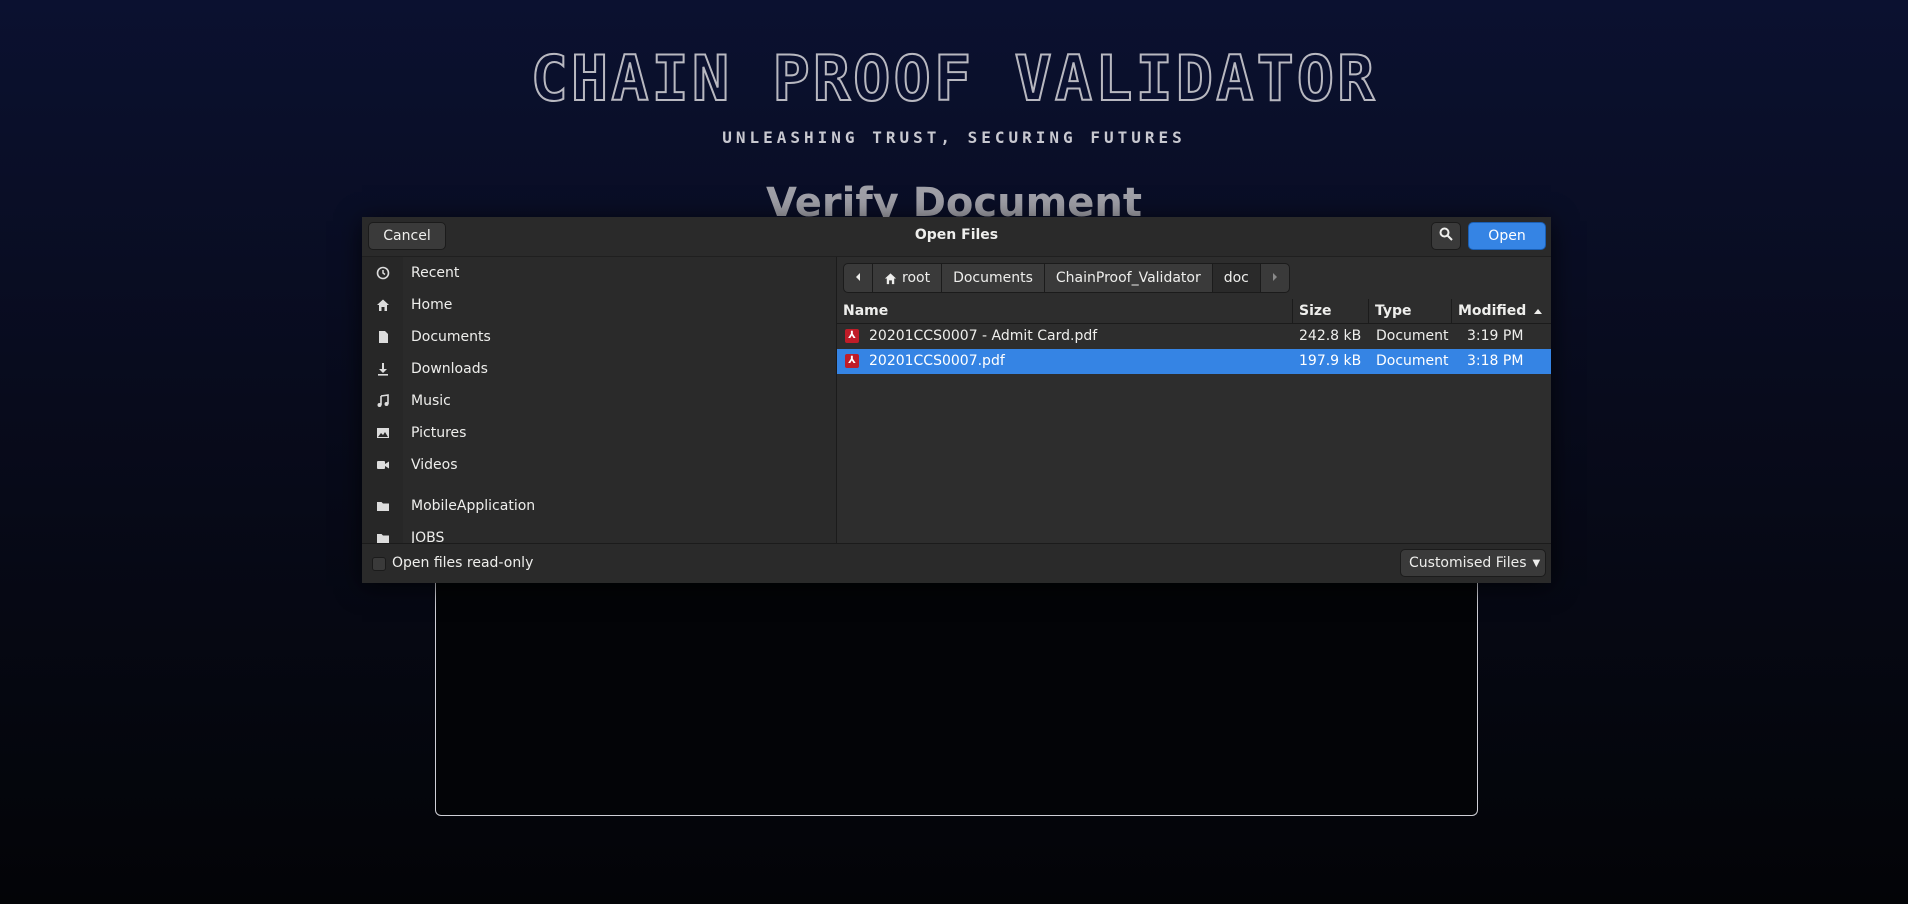  I want to click on sidebar-item-videos: Videos, so click(599, 465).